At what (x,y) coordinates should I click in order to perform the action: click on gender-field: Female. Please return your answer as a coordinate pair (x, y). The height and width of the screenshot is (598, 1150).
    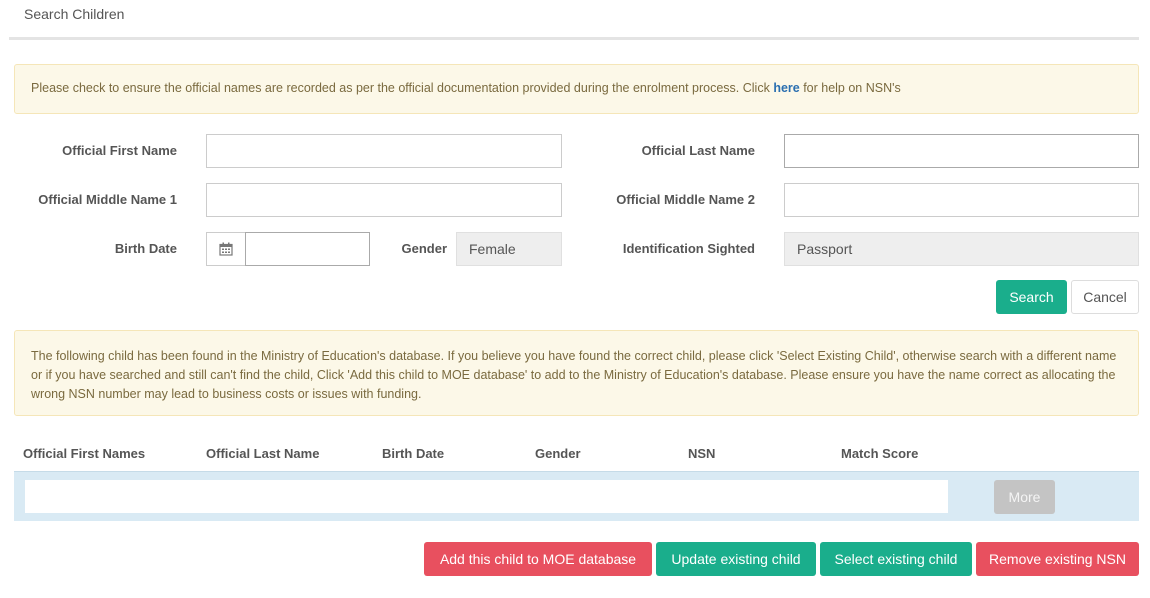
    Looking at the image, I should click on (509, 249).